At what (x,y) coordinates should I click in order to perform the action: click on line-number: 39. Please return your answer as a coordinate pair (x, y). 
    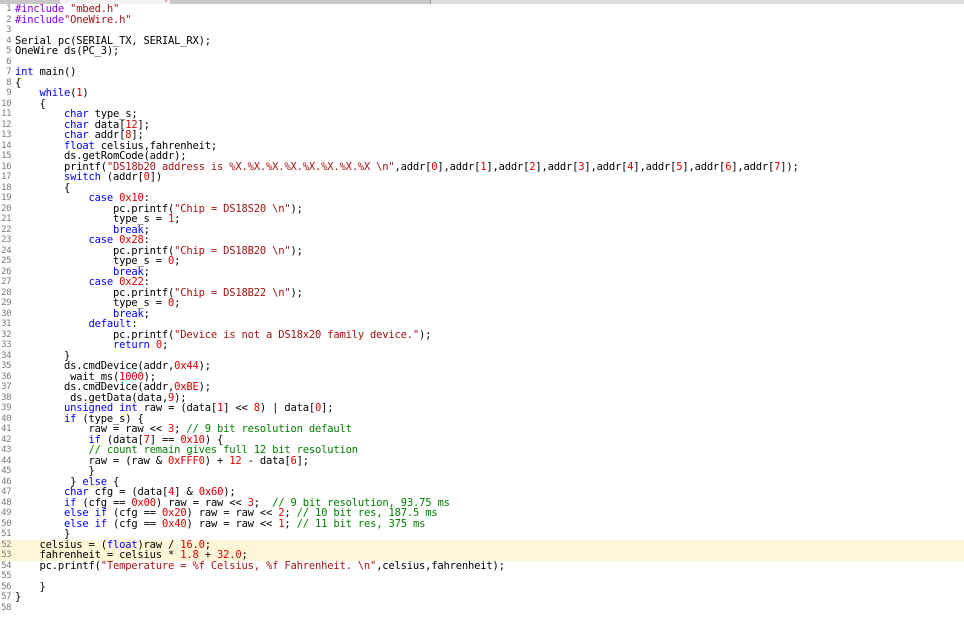
    Looking at the image, I should click on (6, 408).